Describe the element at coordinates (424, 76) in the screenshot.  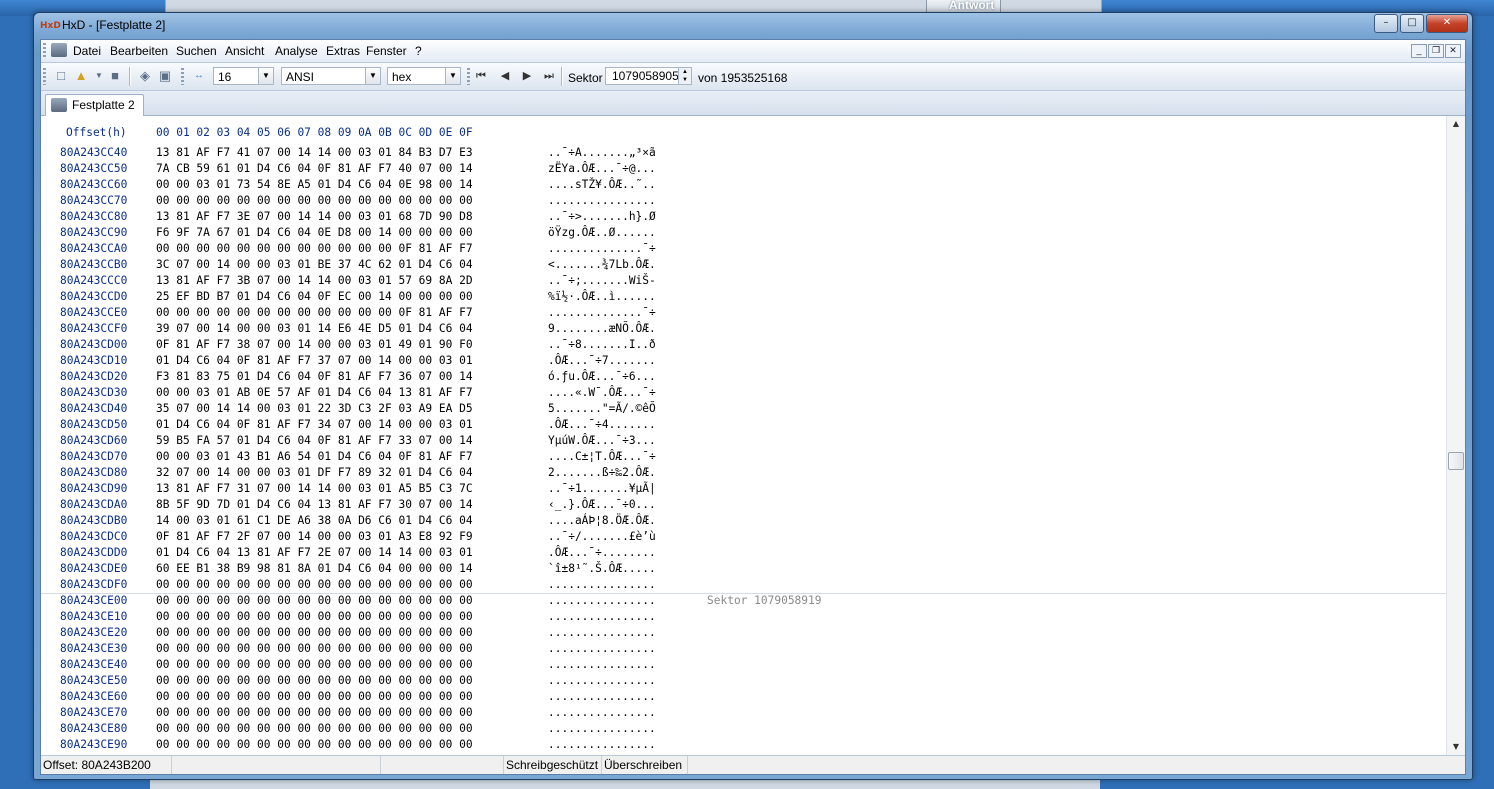
I see `offset-base-select: hex ▼` at that location.